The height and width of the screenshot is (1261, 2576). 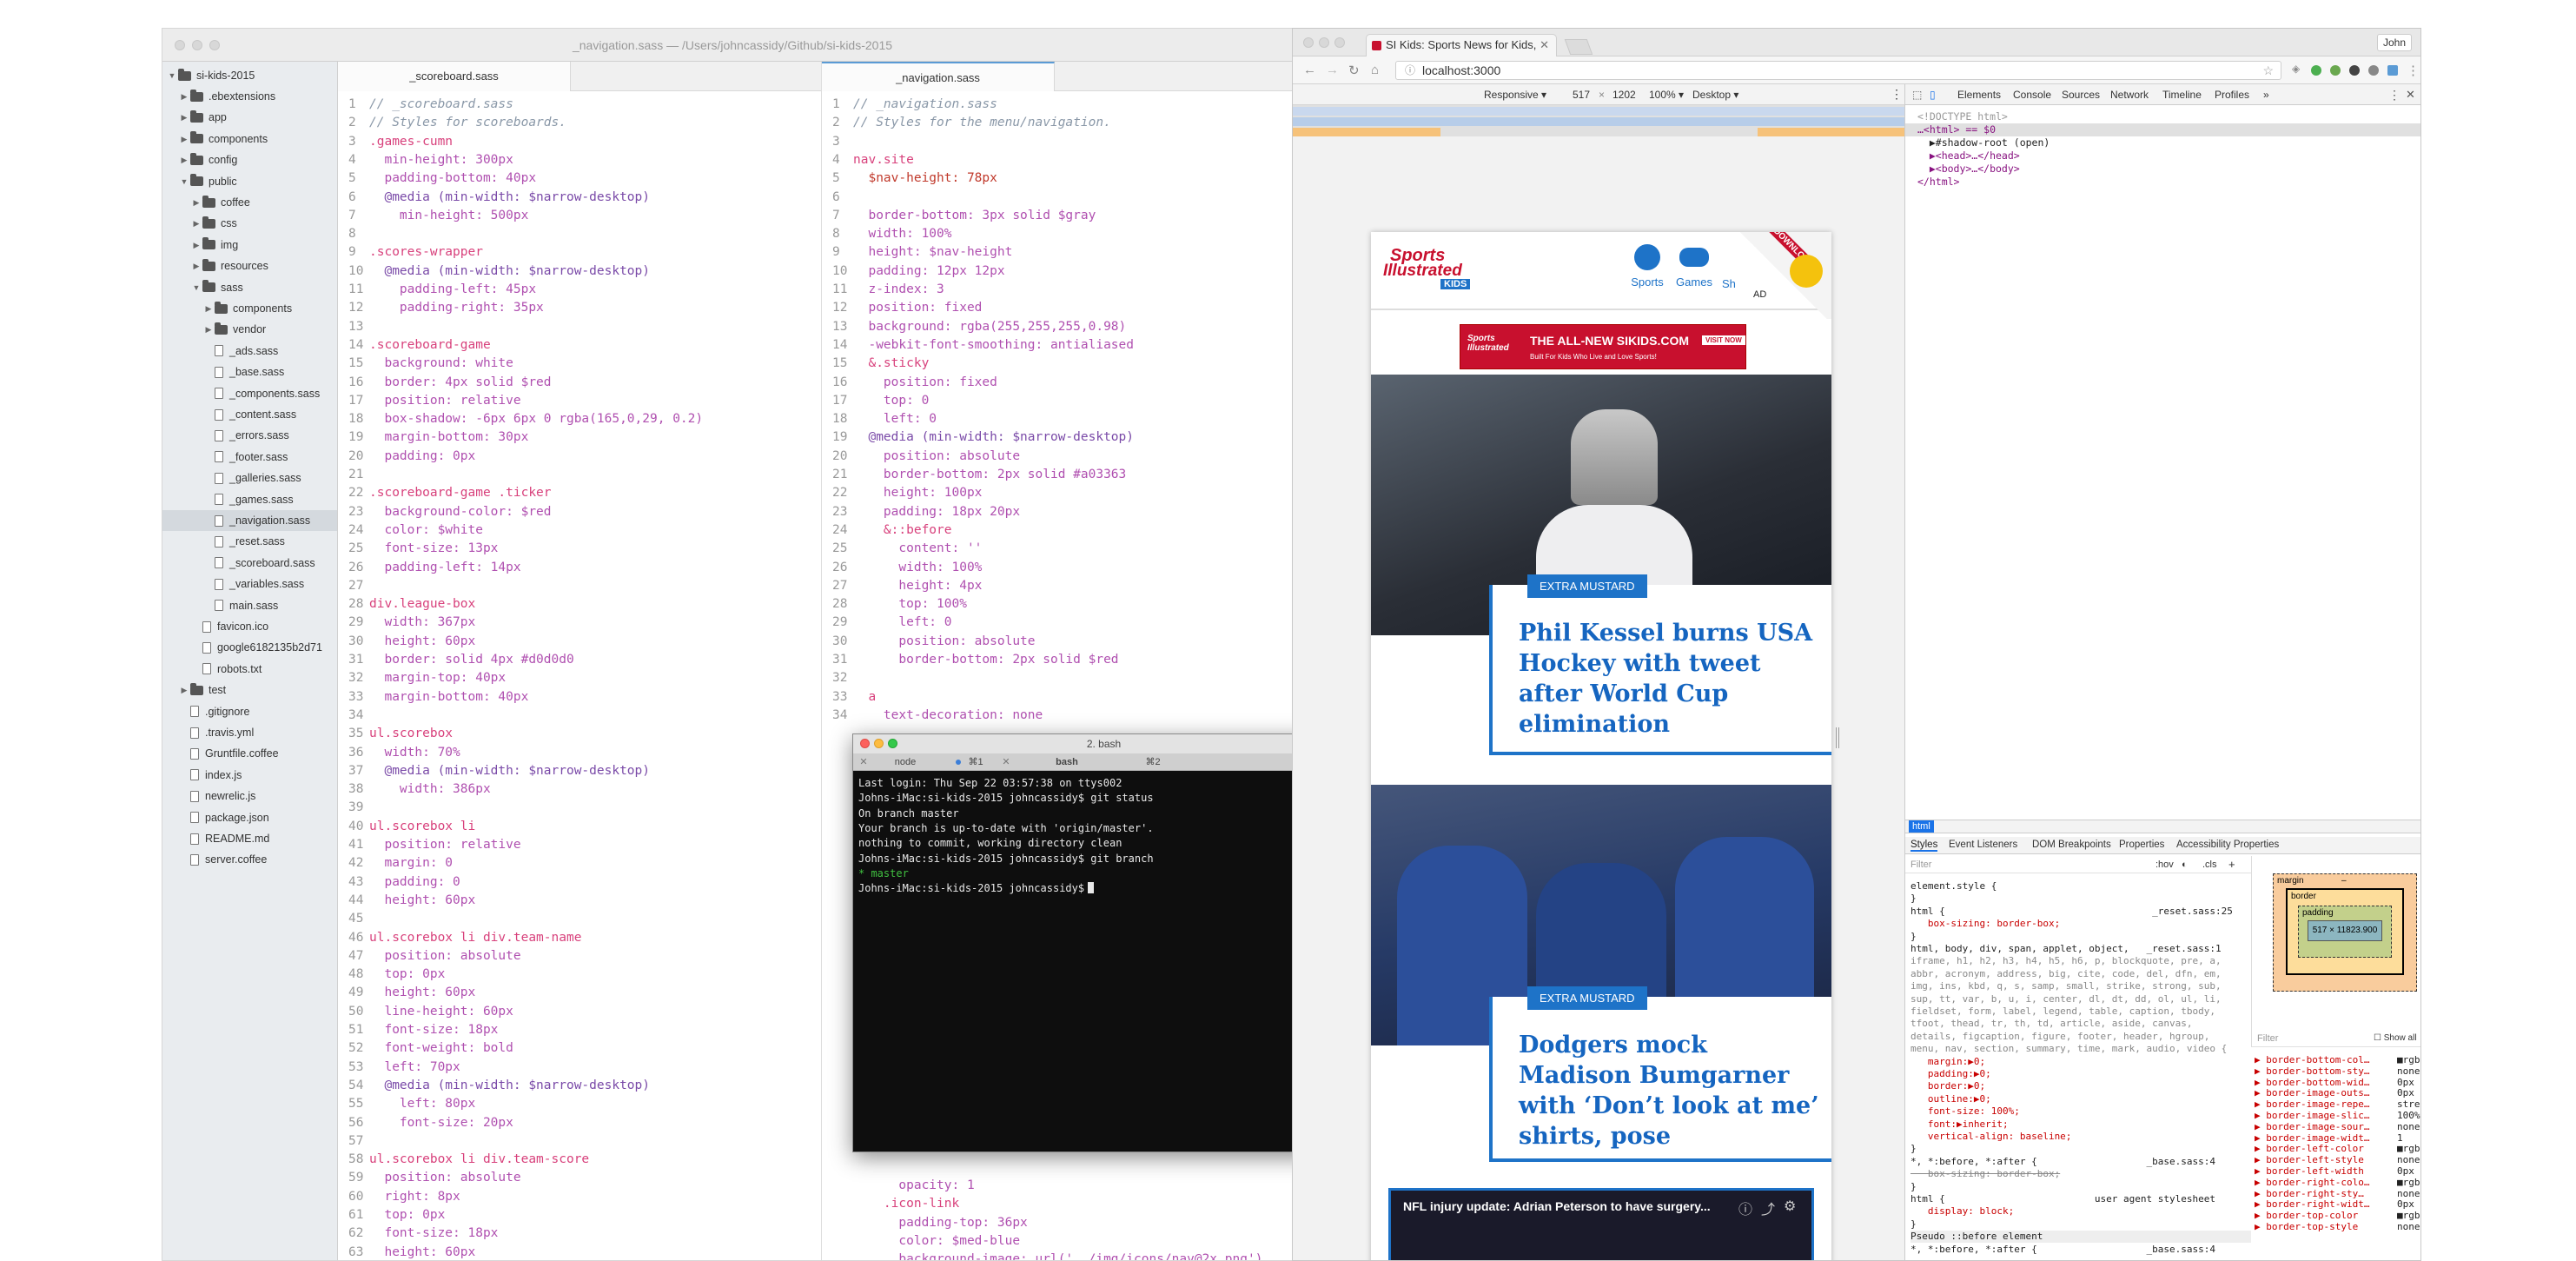 I want to click on tree-folder: ▶ .ebextensions, so click(x=249, y=96).